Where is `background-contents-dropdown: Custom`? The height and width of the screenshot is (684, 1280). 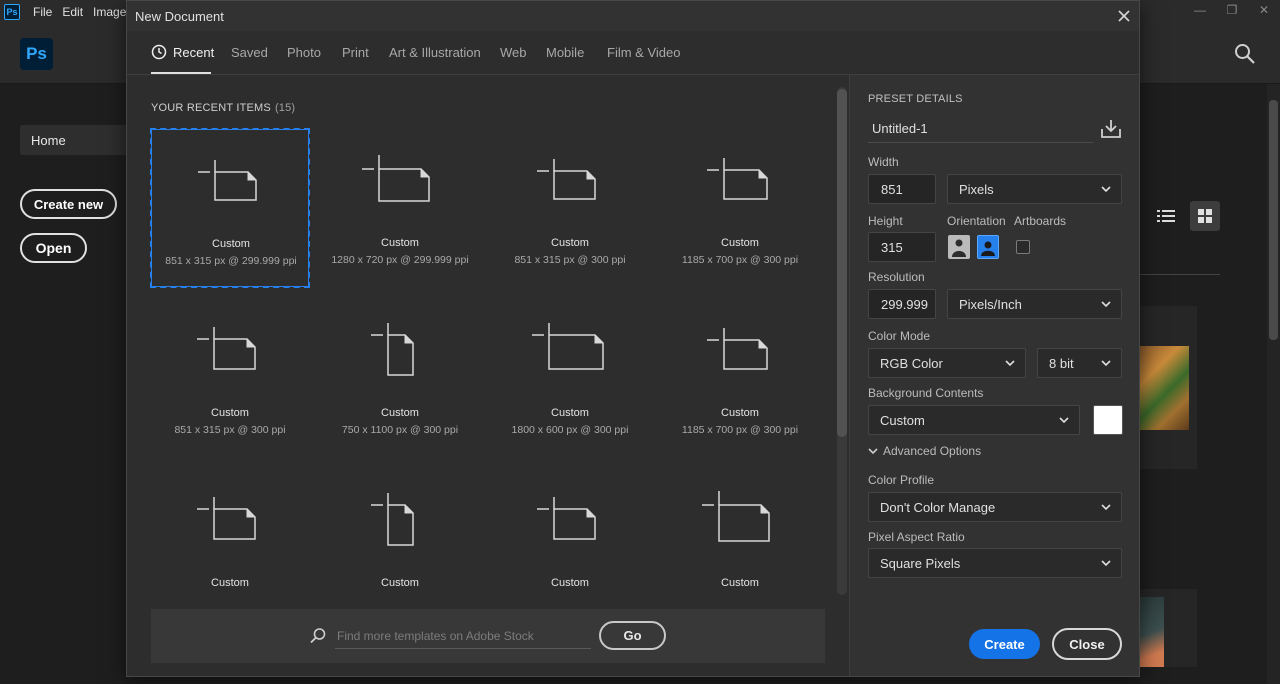
background-contents-dropdown: Custom is located at coordinates (974, 420).